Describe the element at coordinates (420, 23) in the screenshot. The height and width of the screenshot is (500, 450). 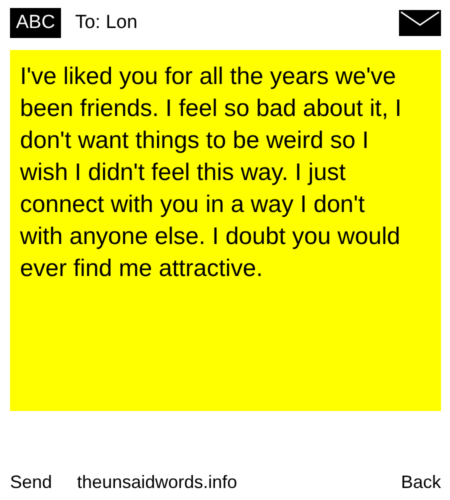
I see `envelope-icon` at that location.